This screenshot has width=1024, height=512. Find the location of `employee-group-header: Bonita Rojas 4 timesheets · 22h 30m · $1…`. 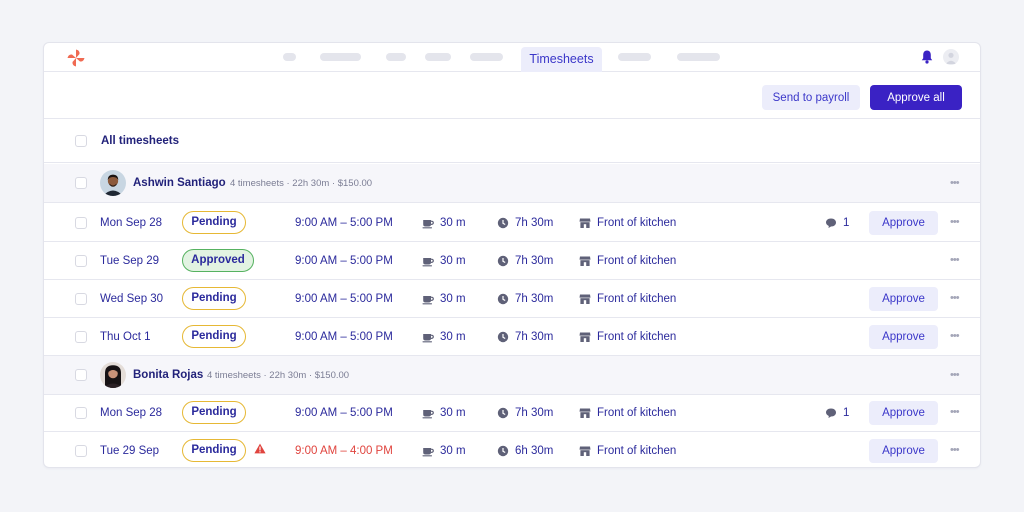

employee-group-header: Bonita Rojas 4 timesheets · 22h 30m · $1… is located at coordinates (512, 375).